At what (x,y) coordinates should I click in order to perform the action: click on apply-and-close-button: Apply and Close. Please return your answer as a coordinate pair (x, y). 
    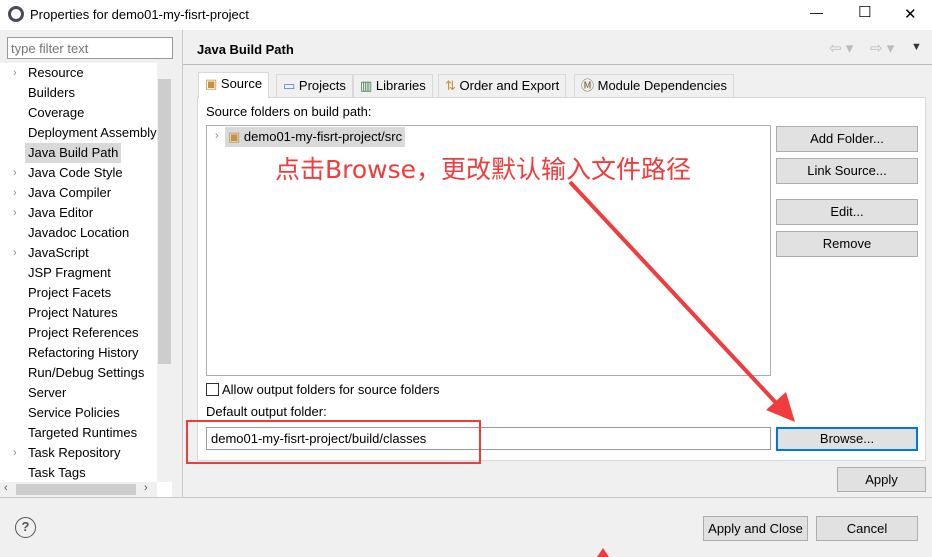
    Looking at the image, I should click on (755, 528).